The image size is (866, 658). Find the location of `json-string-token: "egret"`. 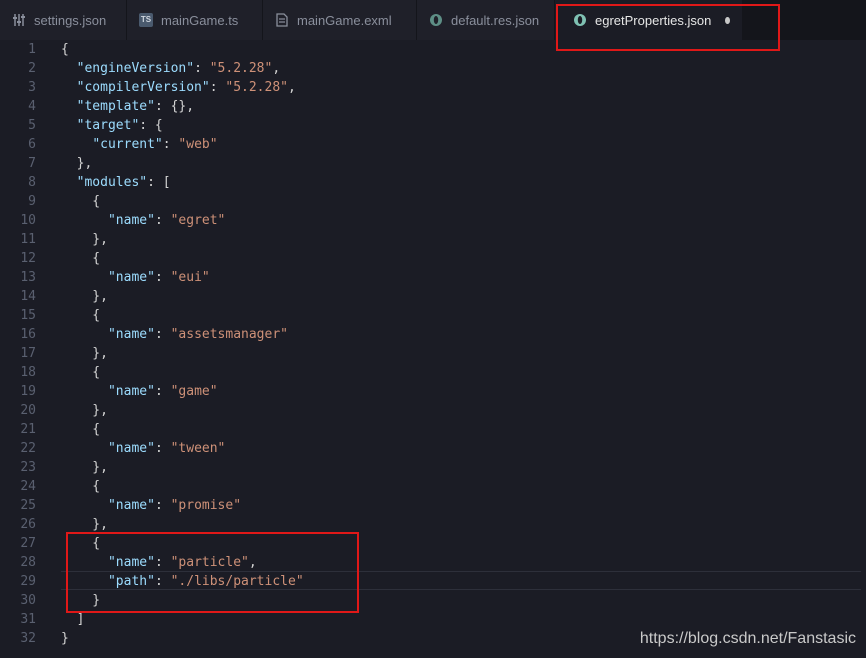

json-string-token: "egret" is located at coordinates (198, 220).